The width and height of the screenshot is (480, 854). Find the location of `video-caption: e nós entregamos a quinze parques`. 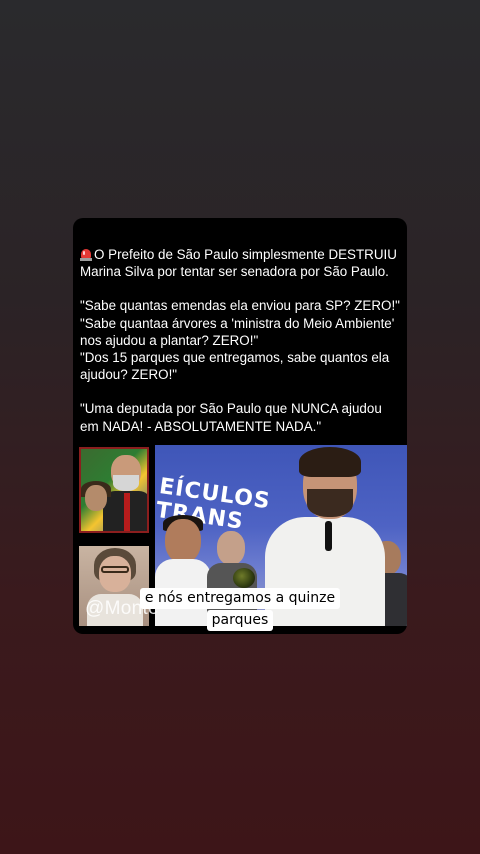

video-caption: e nós entregamos a quinze parques is located at coordinates (240, 609).